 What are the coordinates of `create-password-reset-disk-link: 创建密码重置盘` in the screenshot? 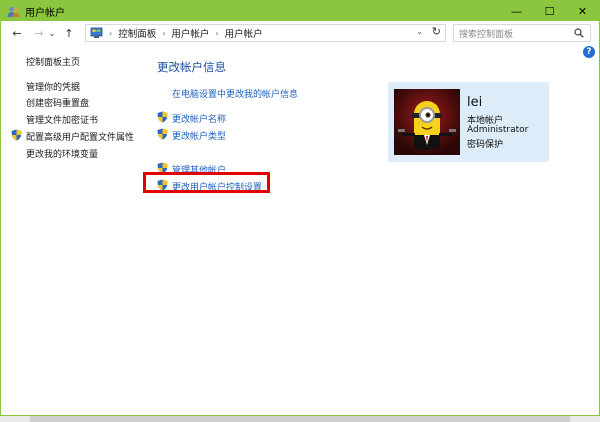 It's located at (57, 102).